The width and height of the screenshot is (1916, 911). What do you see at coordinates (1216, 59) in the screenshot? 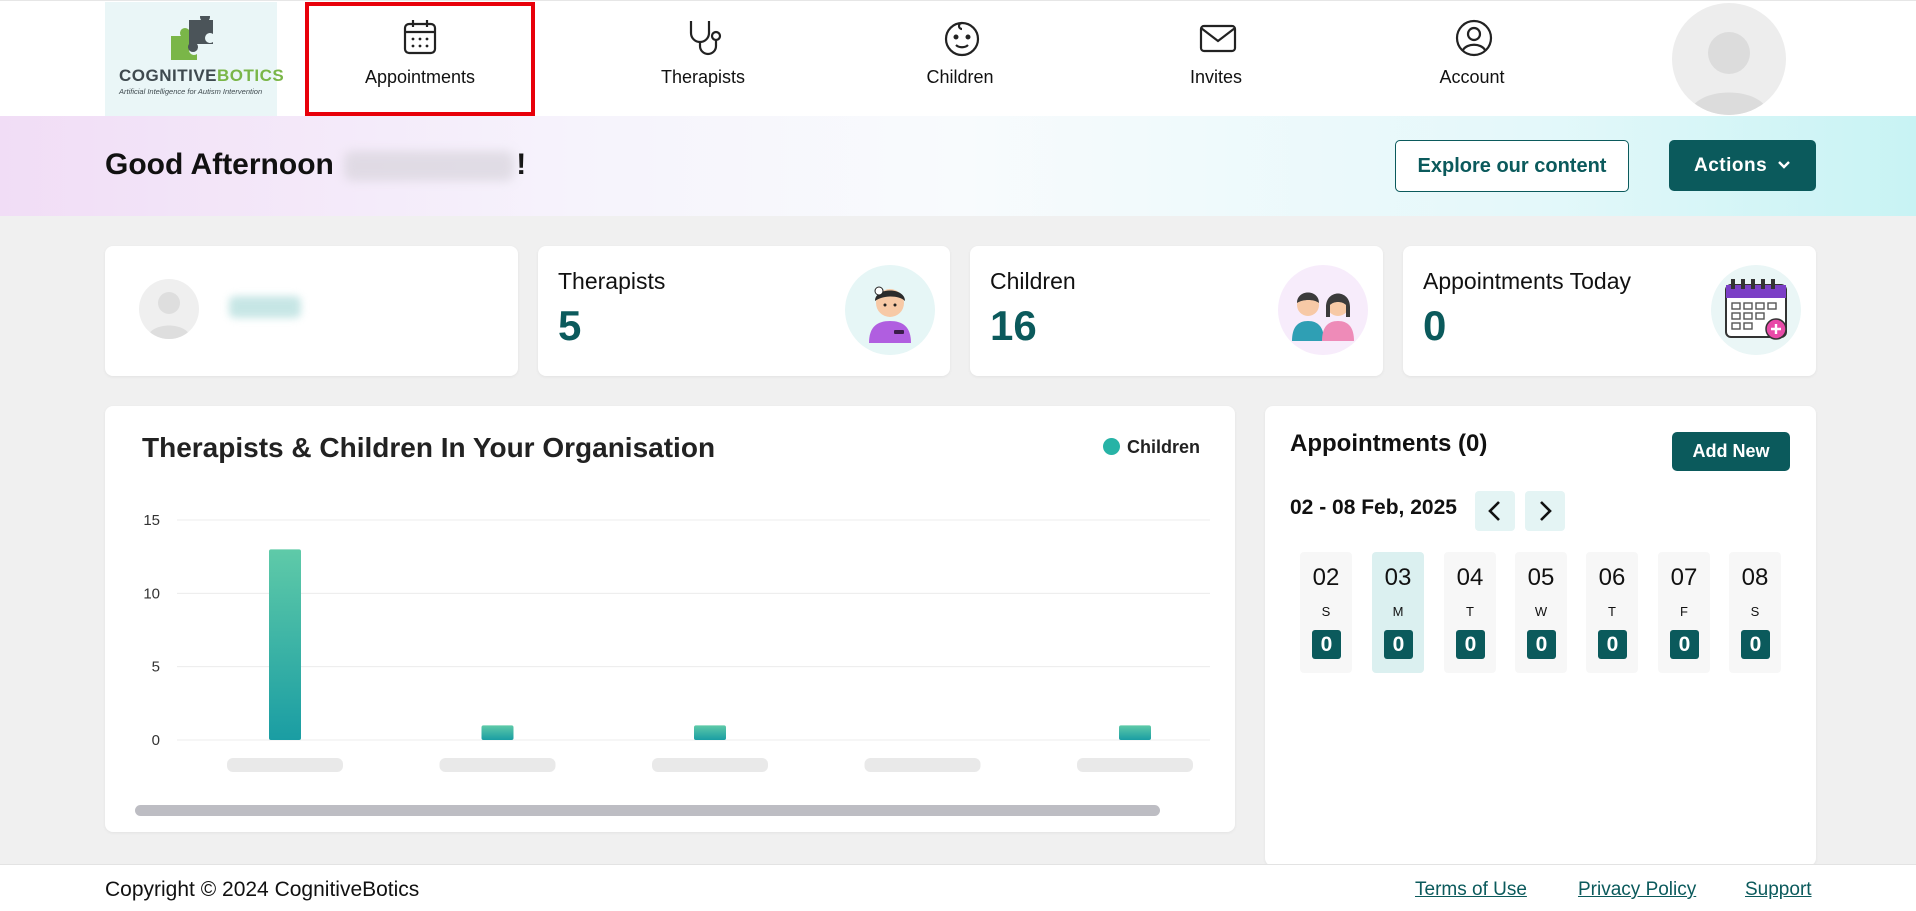
I see `nav-item-invites: Invites` at bounding box center [1216, 59].